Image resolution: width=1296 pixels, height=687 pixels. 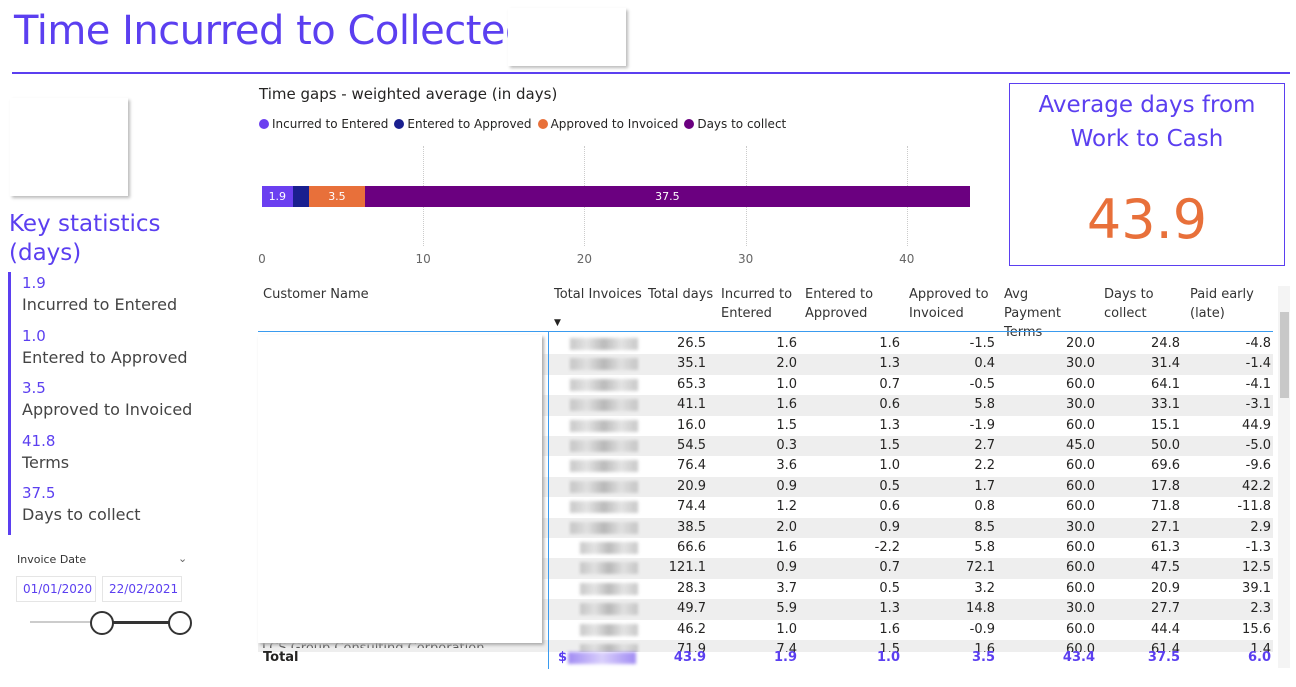 What do you see at coordinates (1165, 629) in the screenshot?
I see `table-cell: 44.4` at bounding box center [1165, 629].